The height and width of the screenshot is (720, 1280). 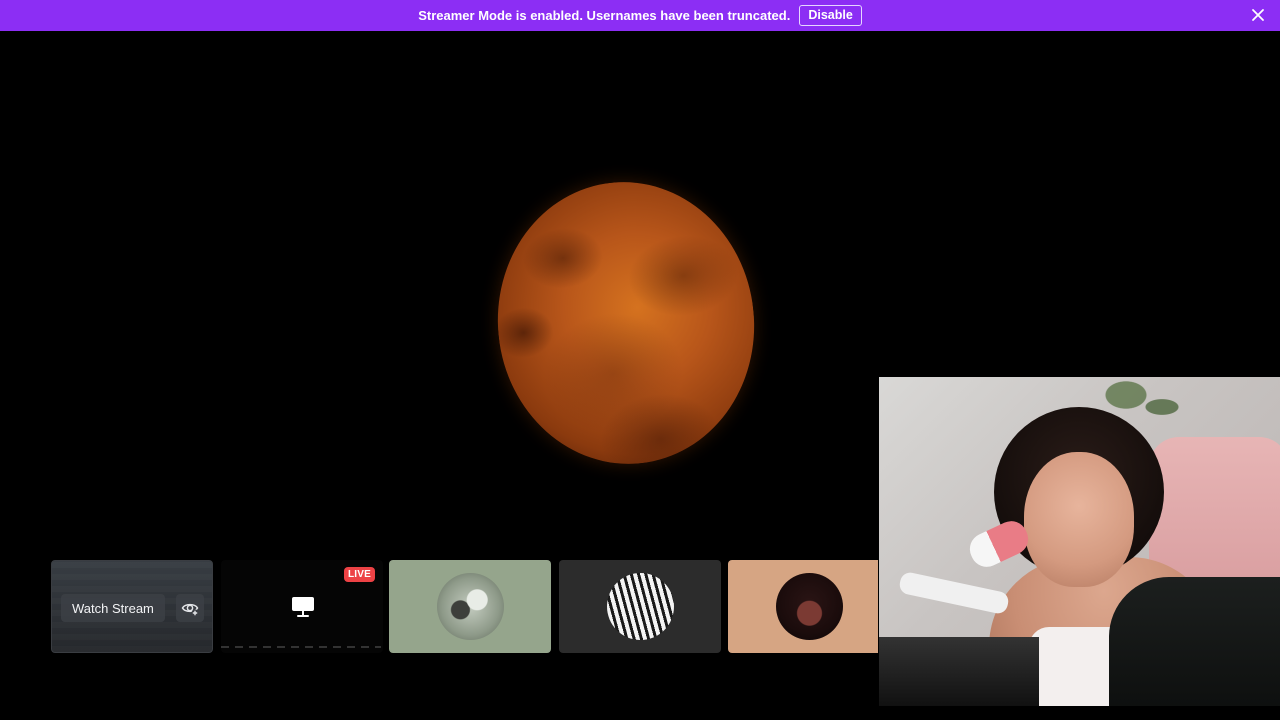 I want to click on screen-share-tile: LIVE, so click(x=302, y=606).